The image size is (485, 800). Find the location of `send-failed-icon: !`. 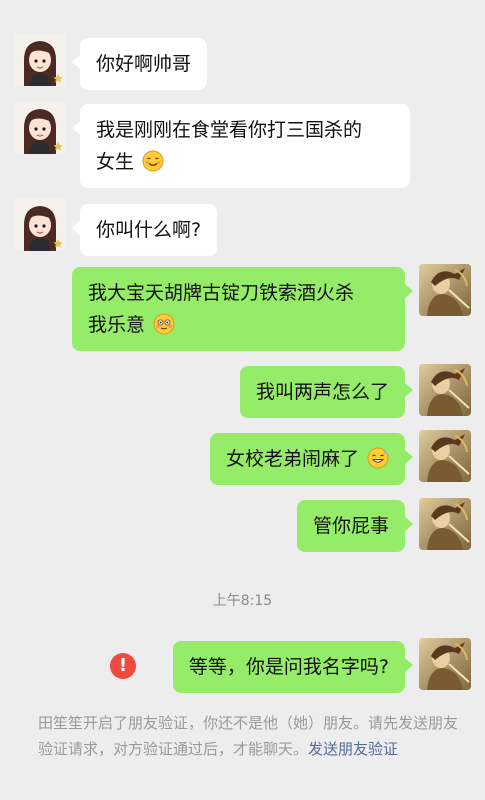

send-failed-icon: ! is located at coordinates (123, 666).